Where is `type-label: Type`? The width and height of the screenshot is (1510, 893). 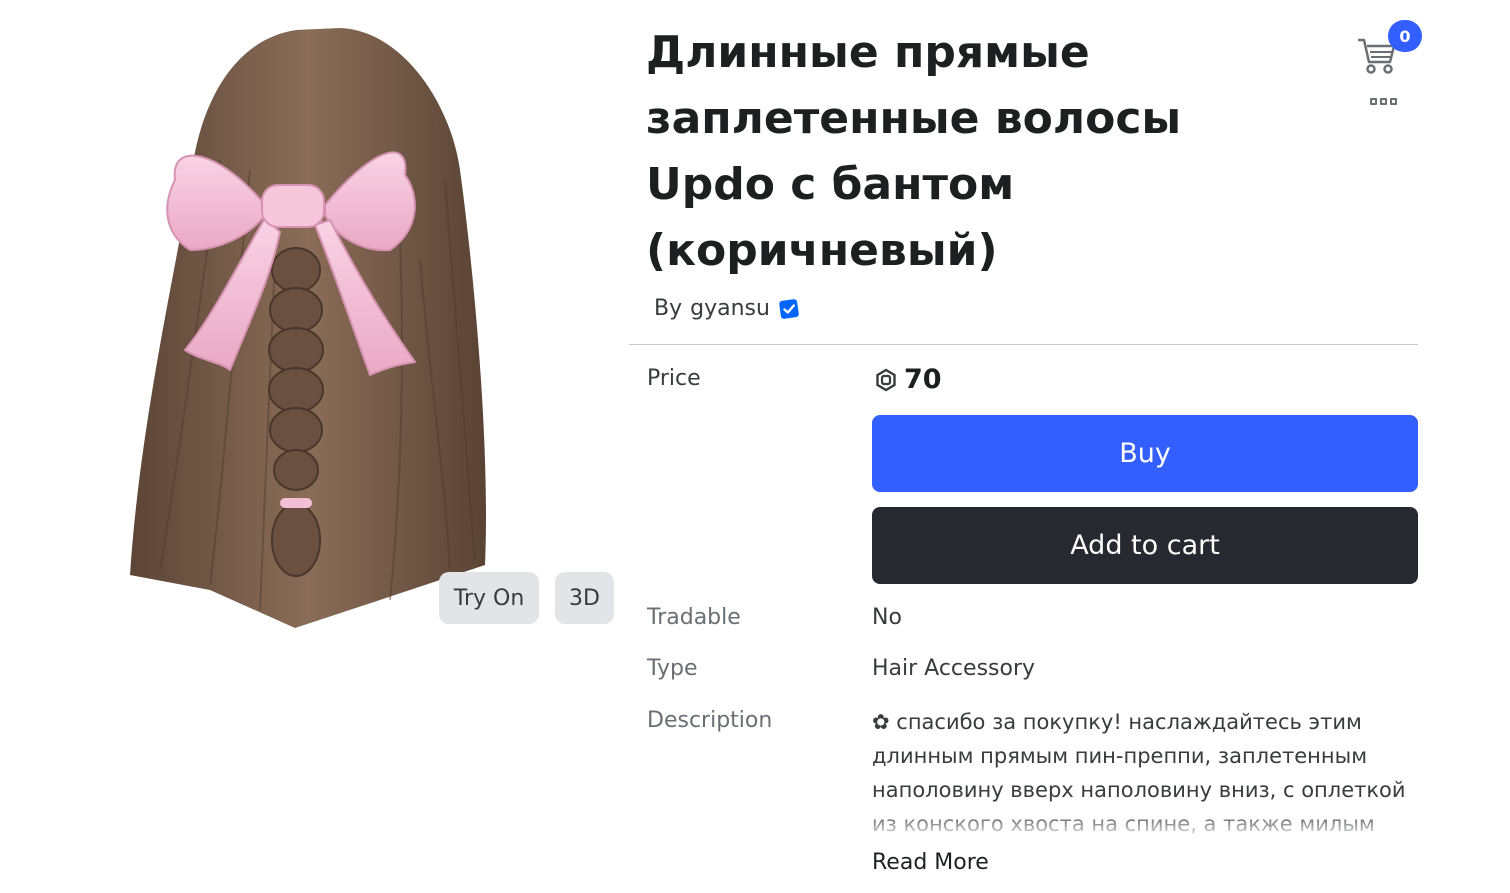 type-label: Type is located at coordinates (672, 668).